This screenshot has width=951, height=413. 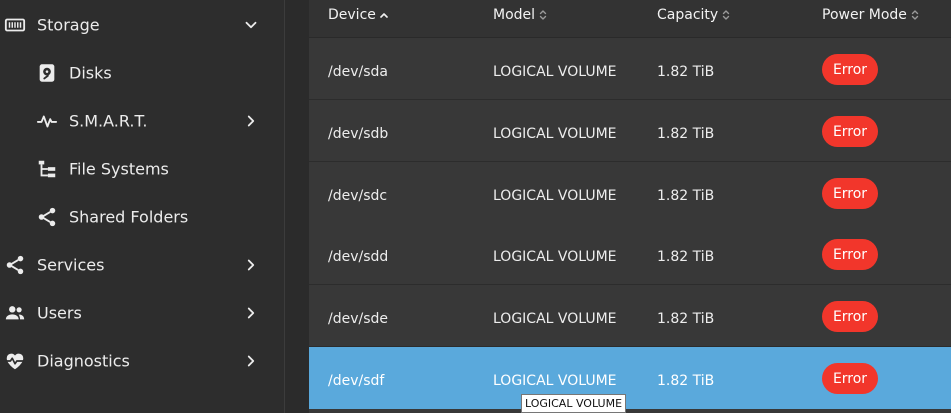 What do you see at coordinates (352, 15) in the screenshot?
I see `column-header-label: Device` at bounding box center [352, 15].